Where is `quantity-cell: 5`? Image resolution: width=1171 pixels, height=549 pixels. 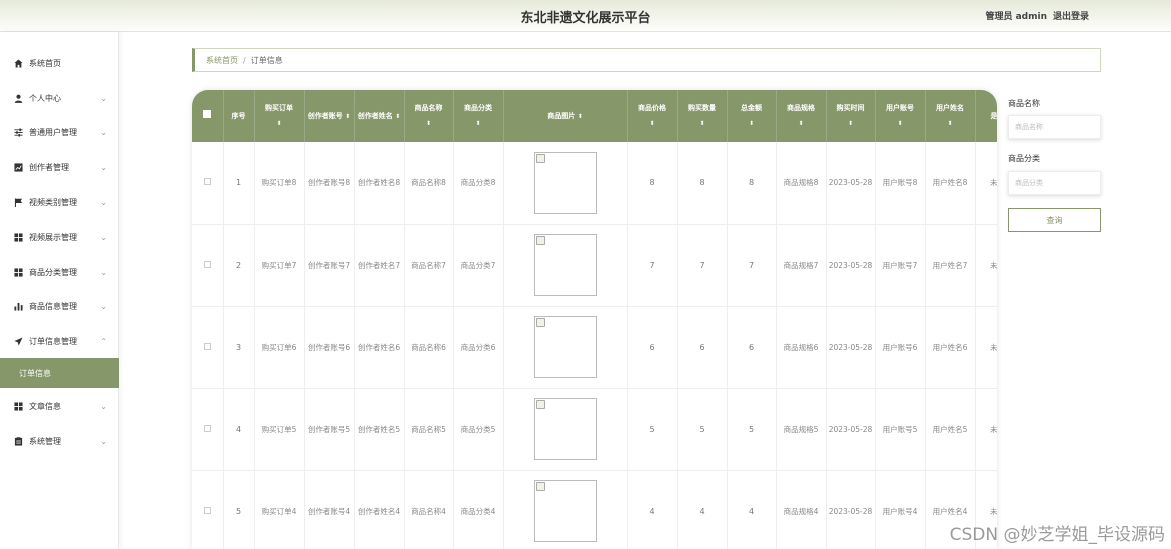 quantity-cell: 5 is located at coordinates (702, 429).